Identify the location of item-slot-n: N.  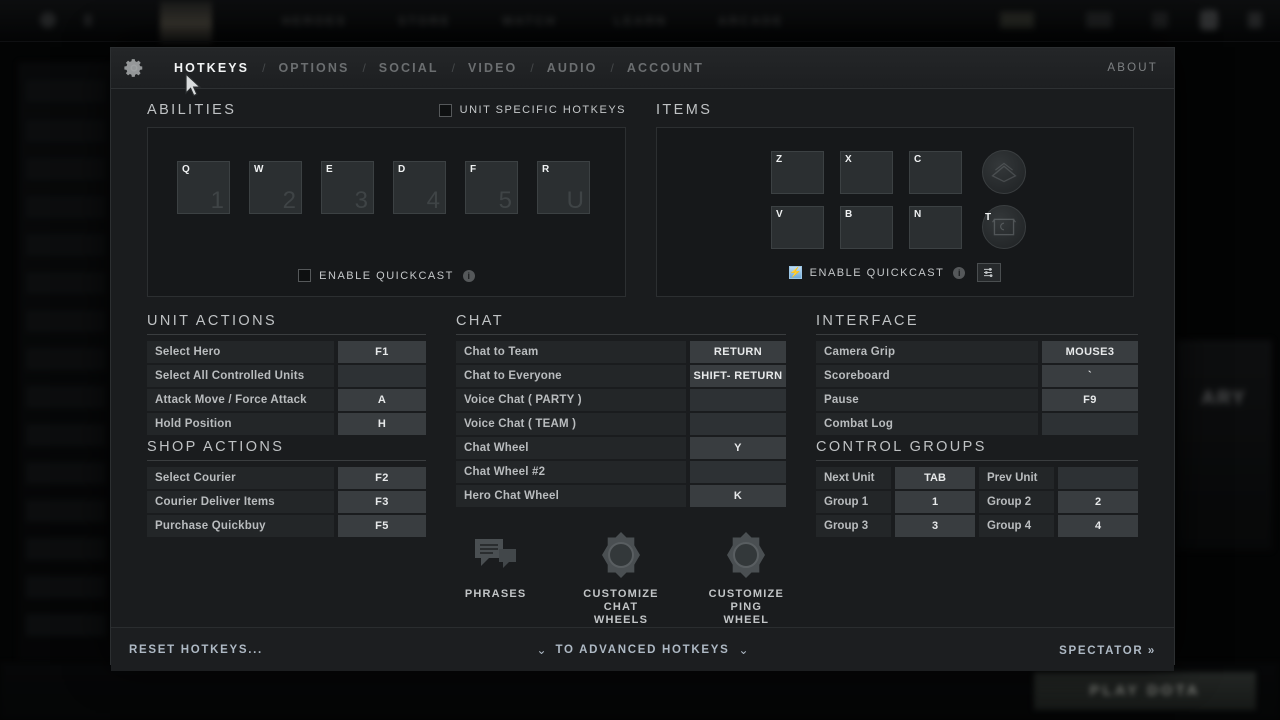
(935, 227).